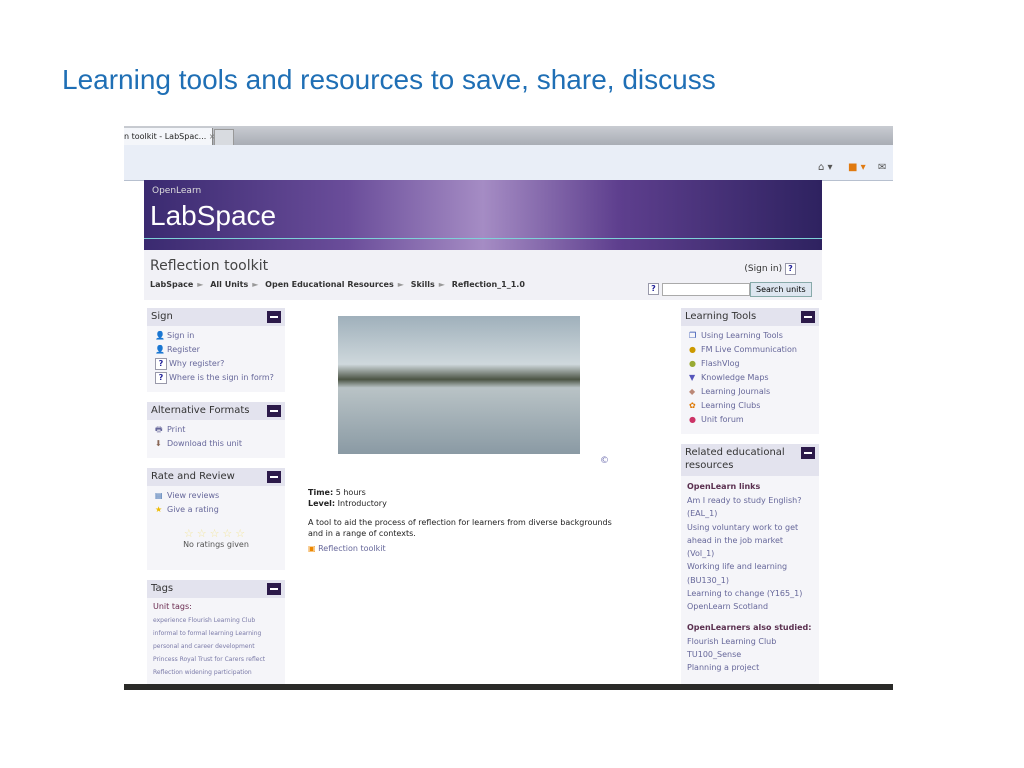  What do you see at coordinates (721, 316) in the screenshot?
I see `block-title: Learning Tools` at bounding box center [721, 316].